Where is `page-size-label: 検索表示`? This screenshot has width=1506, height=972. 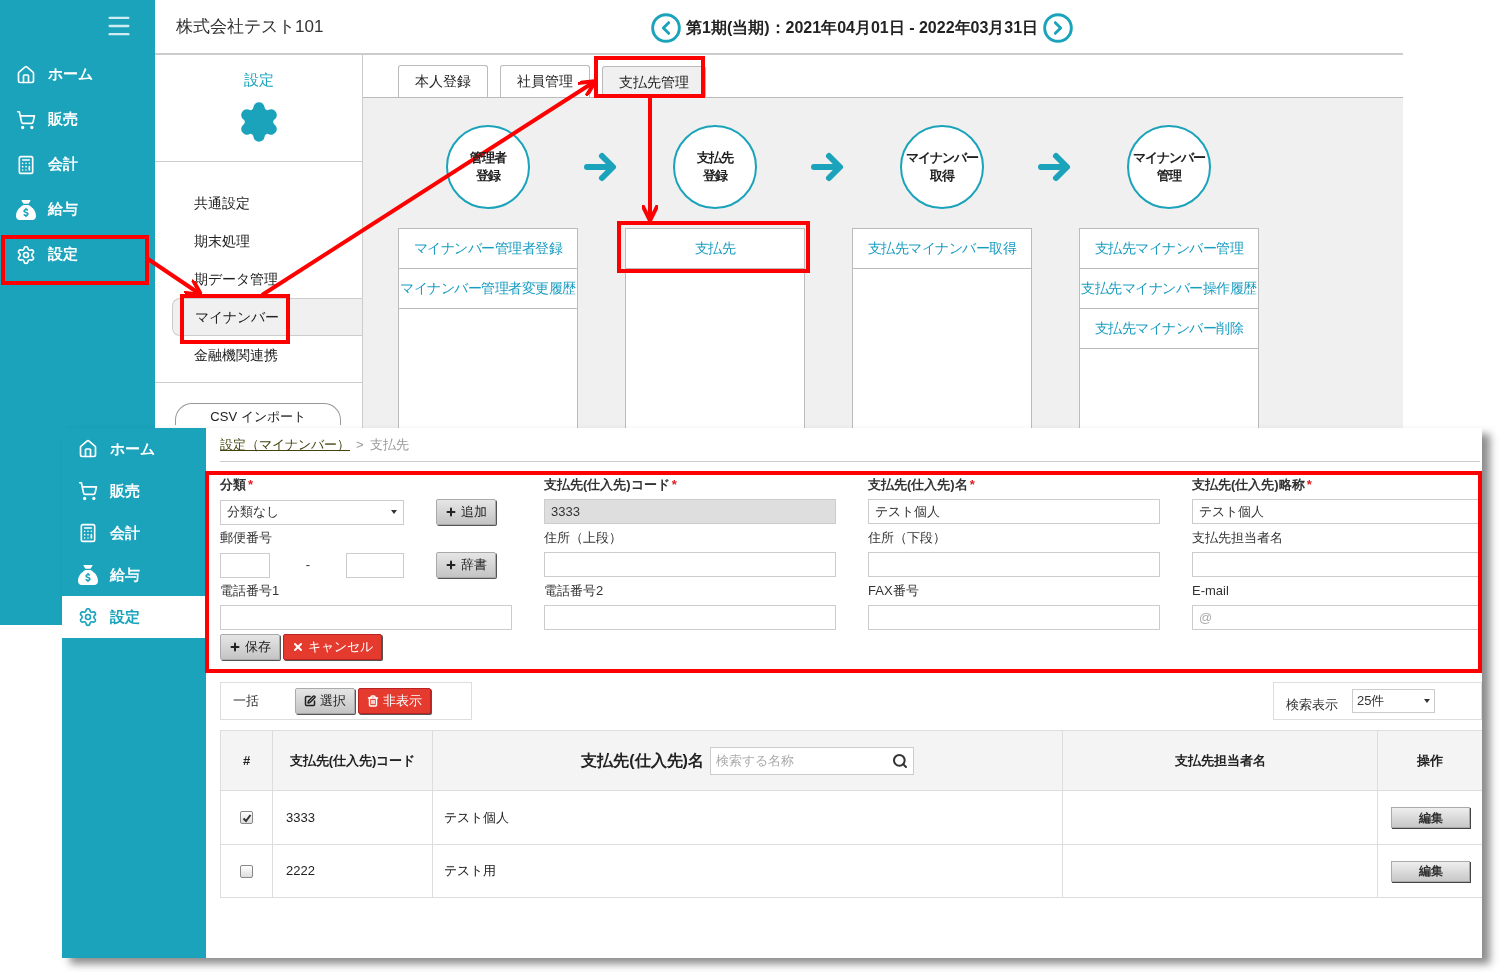
page-size-label: 検索表示 is located at coordinates (1312, 705).